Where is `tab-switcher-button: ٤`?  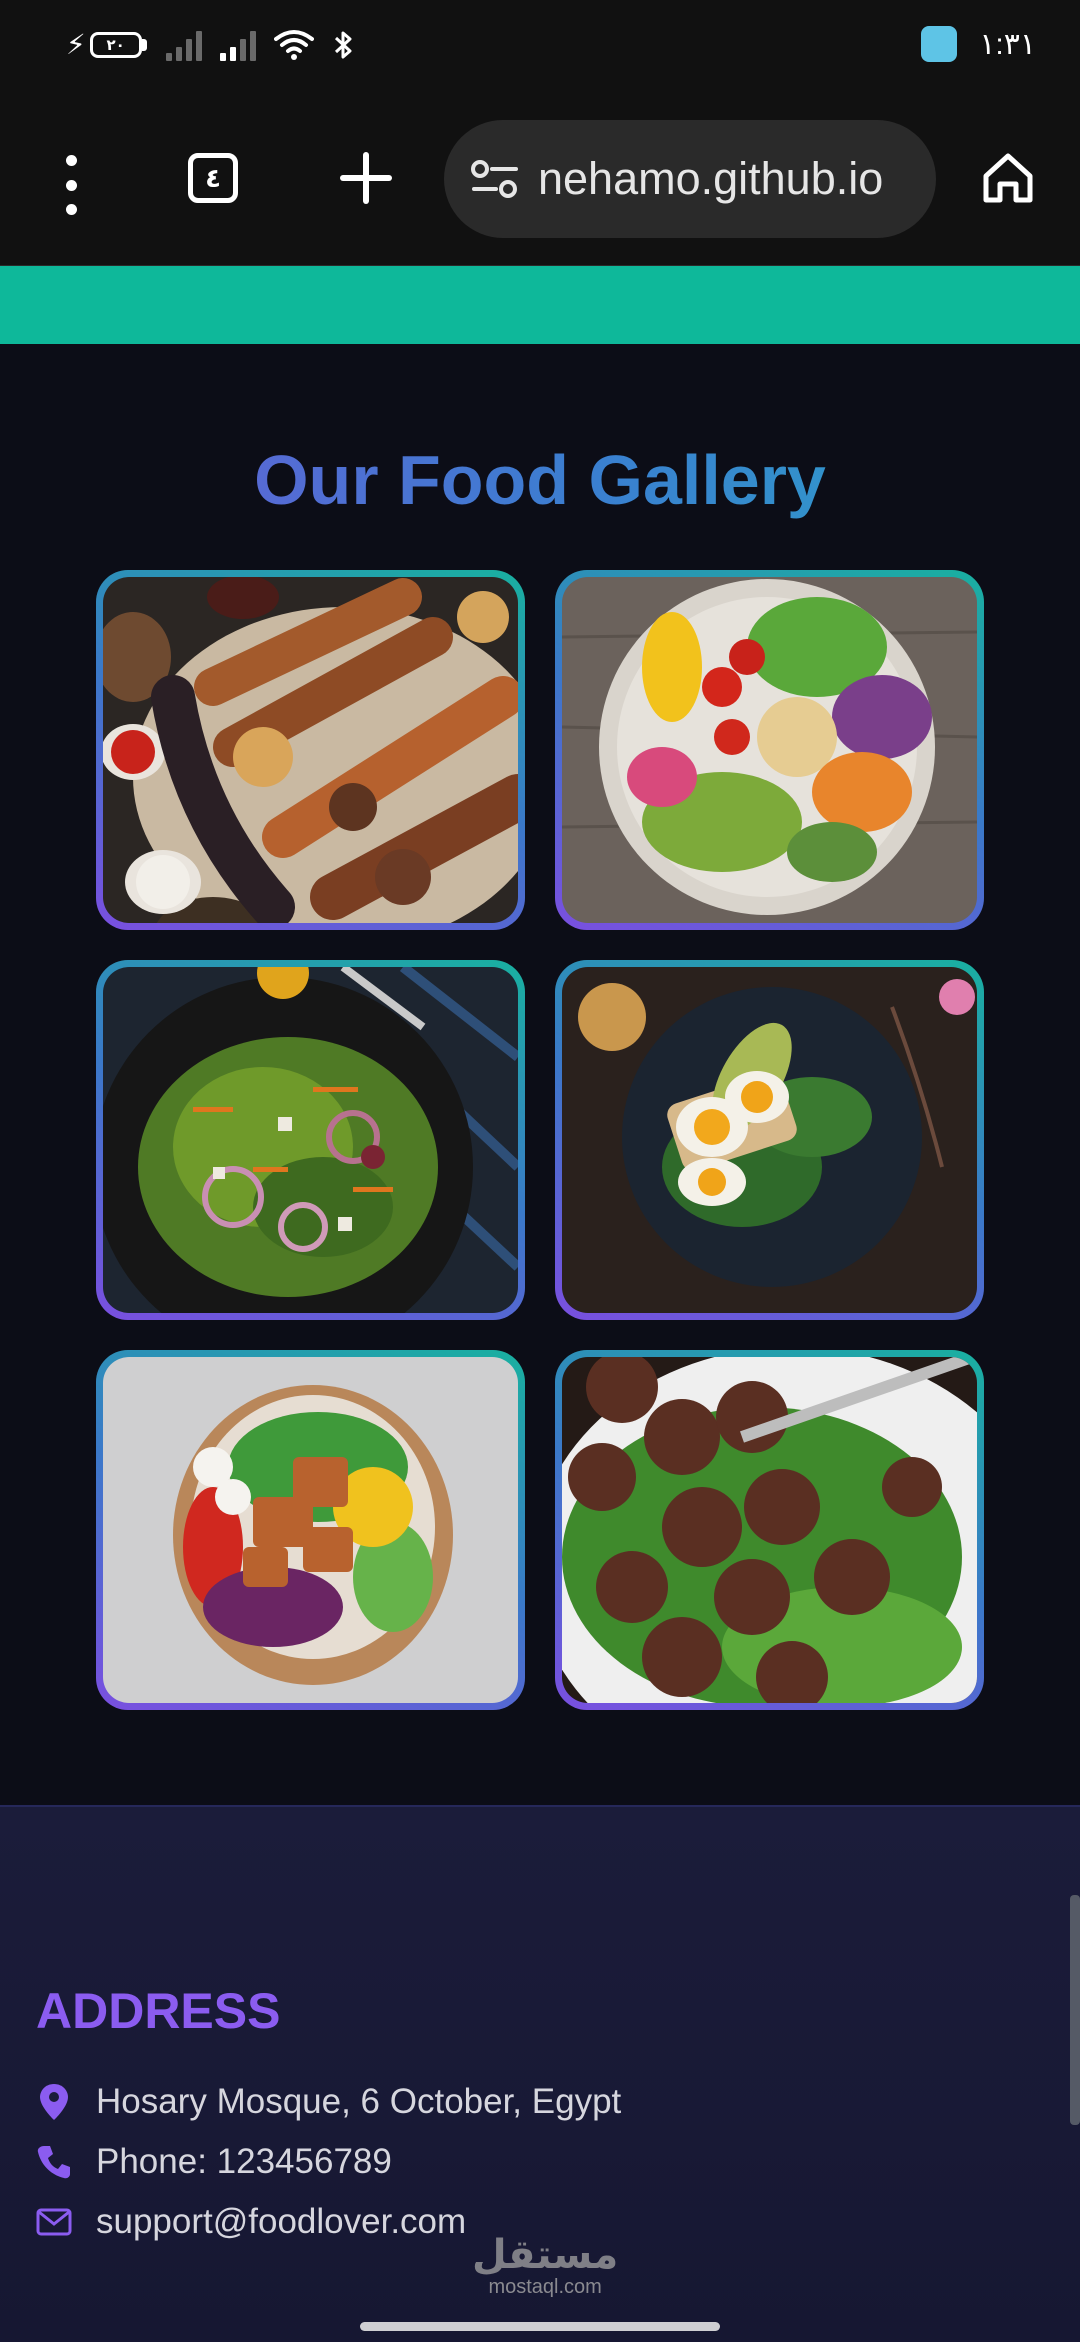 tab-switcher-button: ٤ is located at coordinates (213, 178).